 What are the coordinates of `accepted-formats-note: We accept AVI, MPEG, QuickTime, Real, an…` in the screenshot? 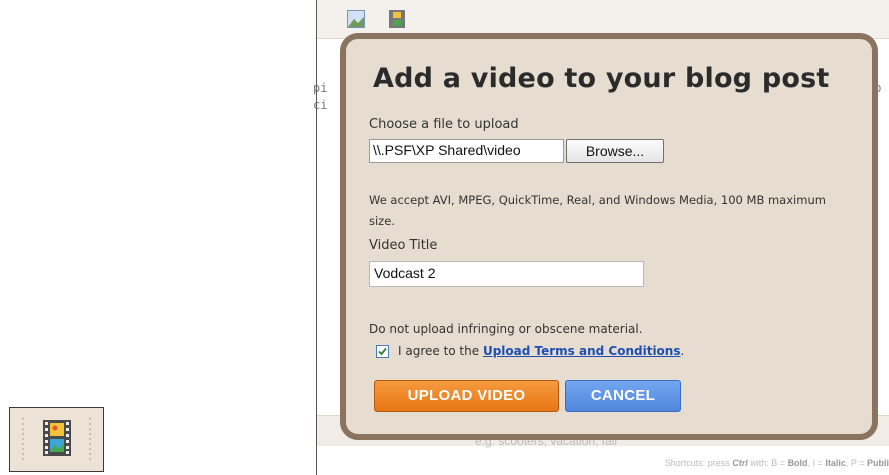 It's located at (597, 210).